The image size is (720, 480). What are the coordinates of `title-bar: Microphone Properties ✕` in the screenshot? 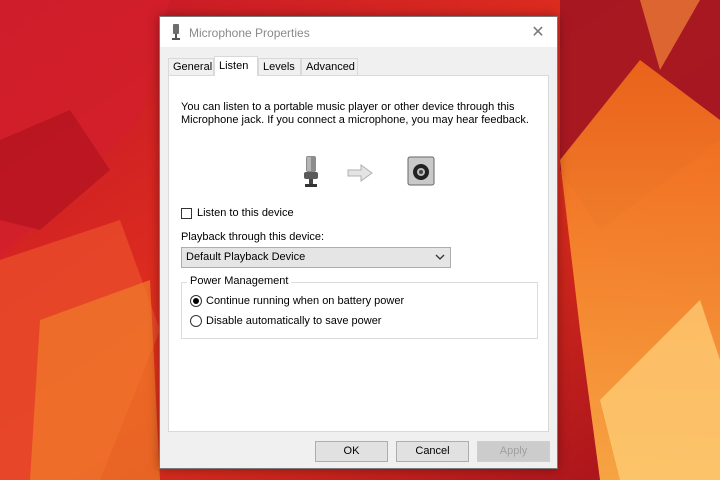 It's located at (358, 32).